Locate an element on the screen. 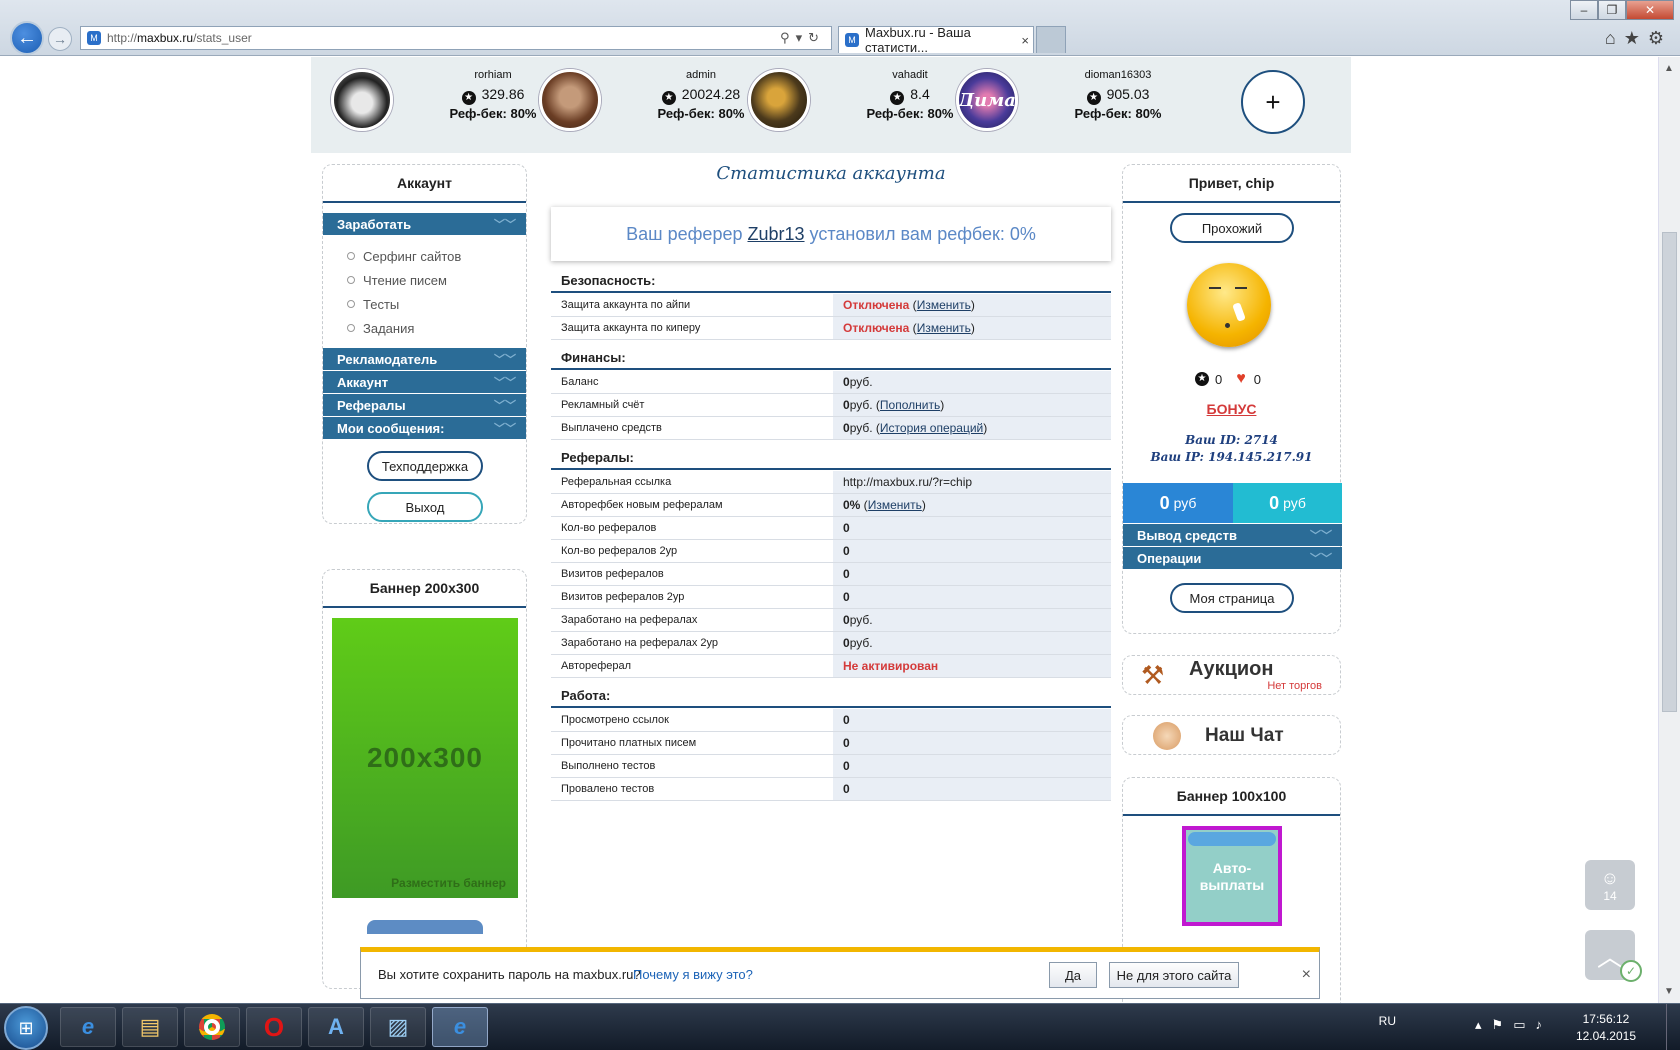 The height and width of the screenshot is (1050, 1680). browser-toolbar-icons: ⌂★⚙ is located at coordinates (1638, 38).